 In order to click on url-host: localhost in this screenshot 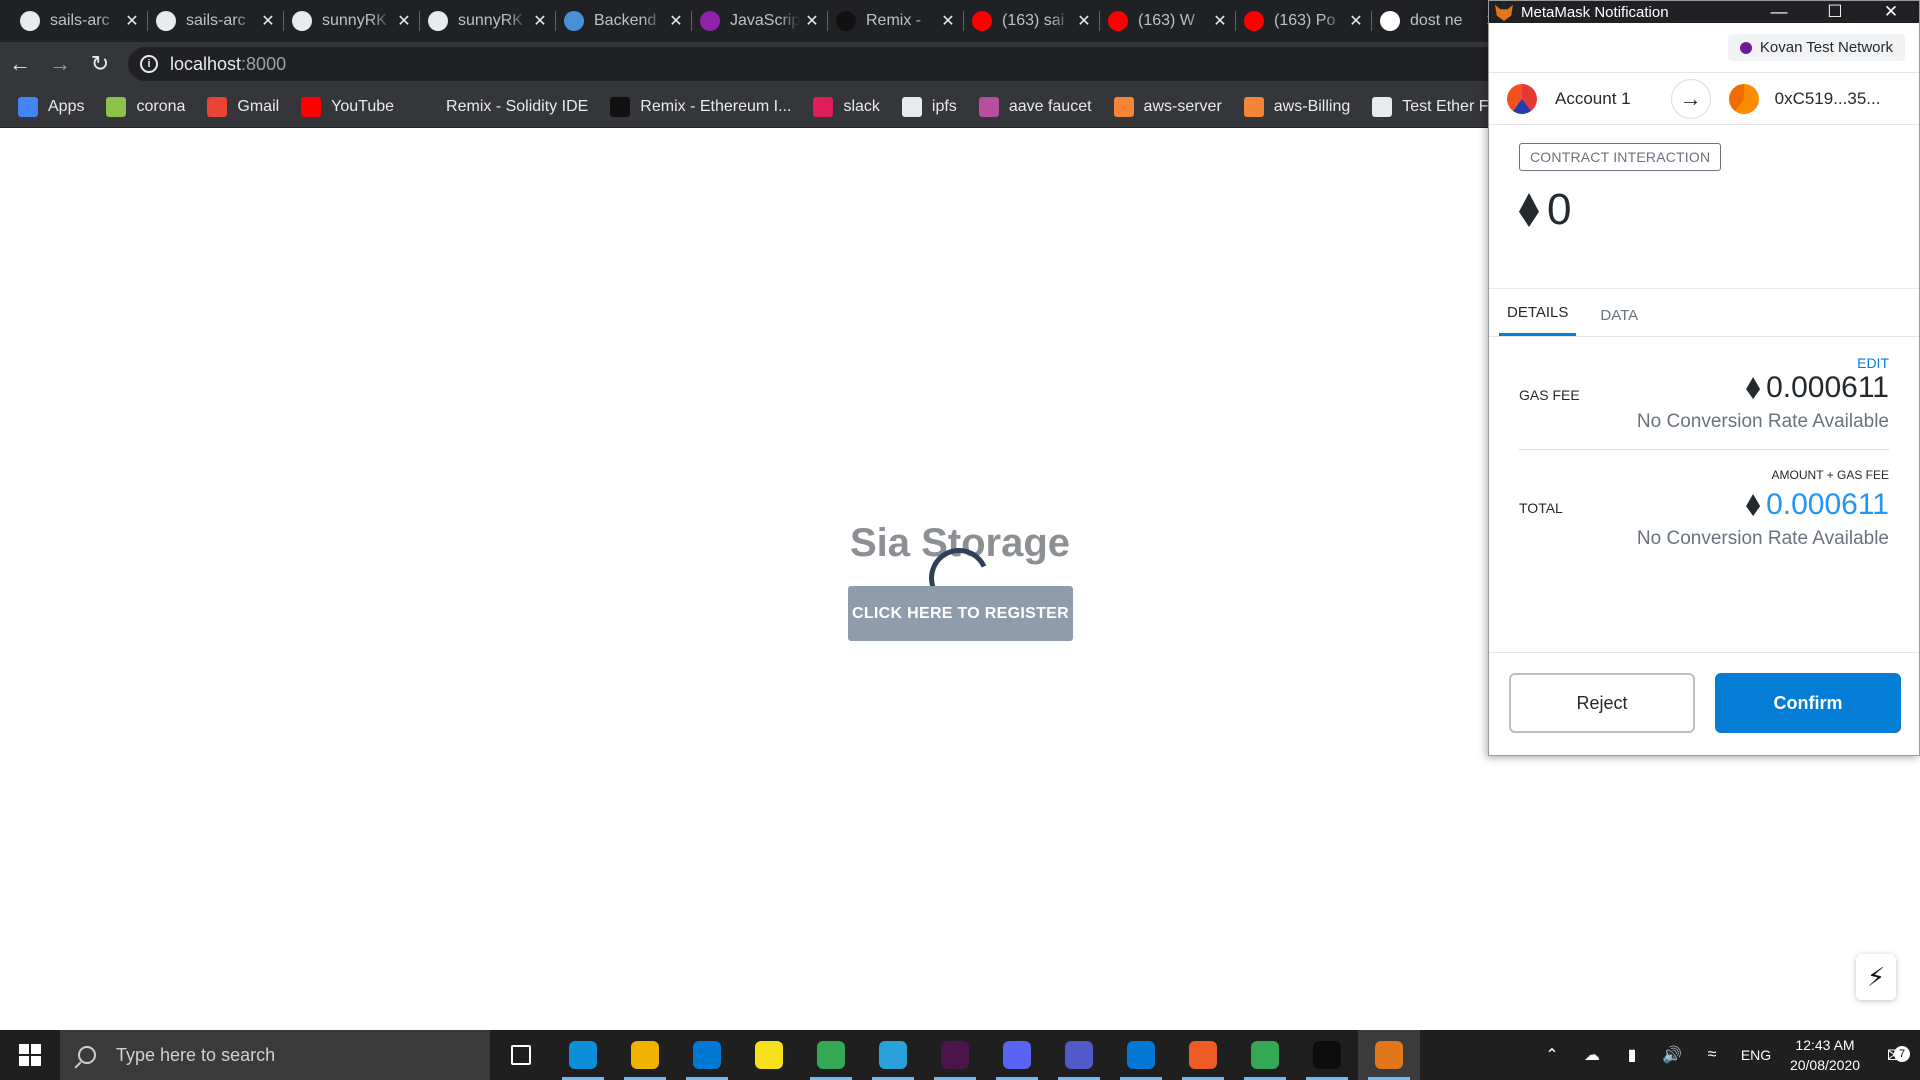, I will do `click(206, 63)`.